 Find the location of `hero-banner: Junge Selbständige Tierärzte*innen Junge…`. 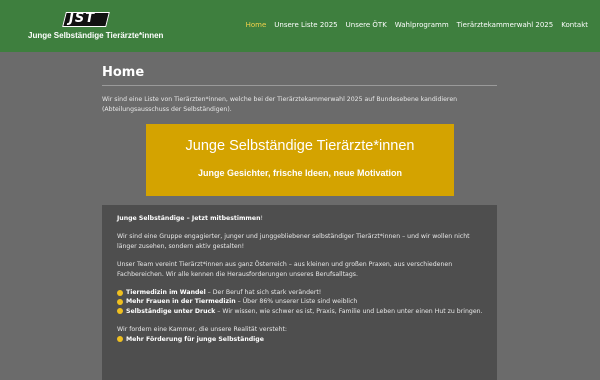

hero-banner: Junge Selbständige Tierärzte*innen Junge… is located at coordinates (300, 160).